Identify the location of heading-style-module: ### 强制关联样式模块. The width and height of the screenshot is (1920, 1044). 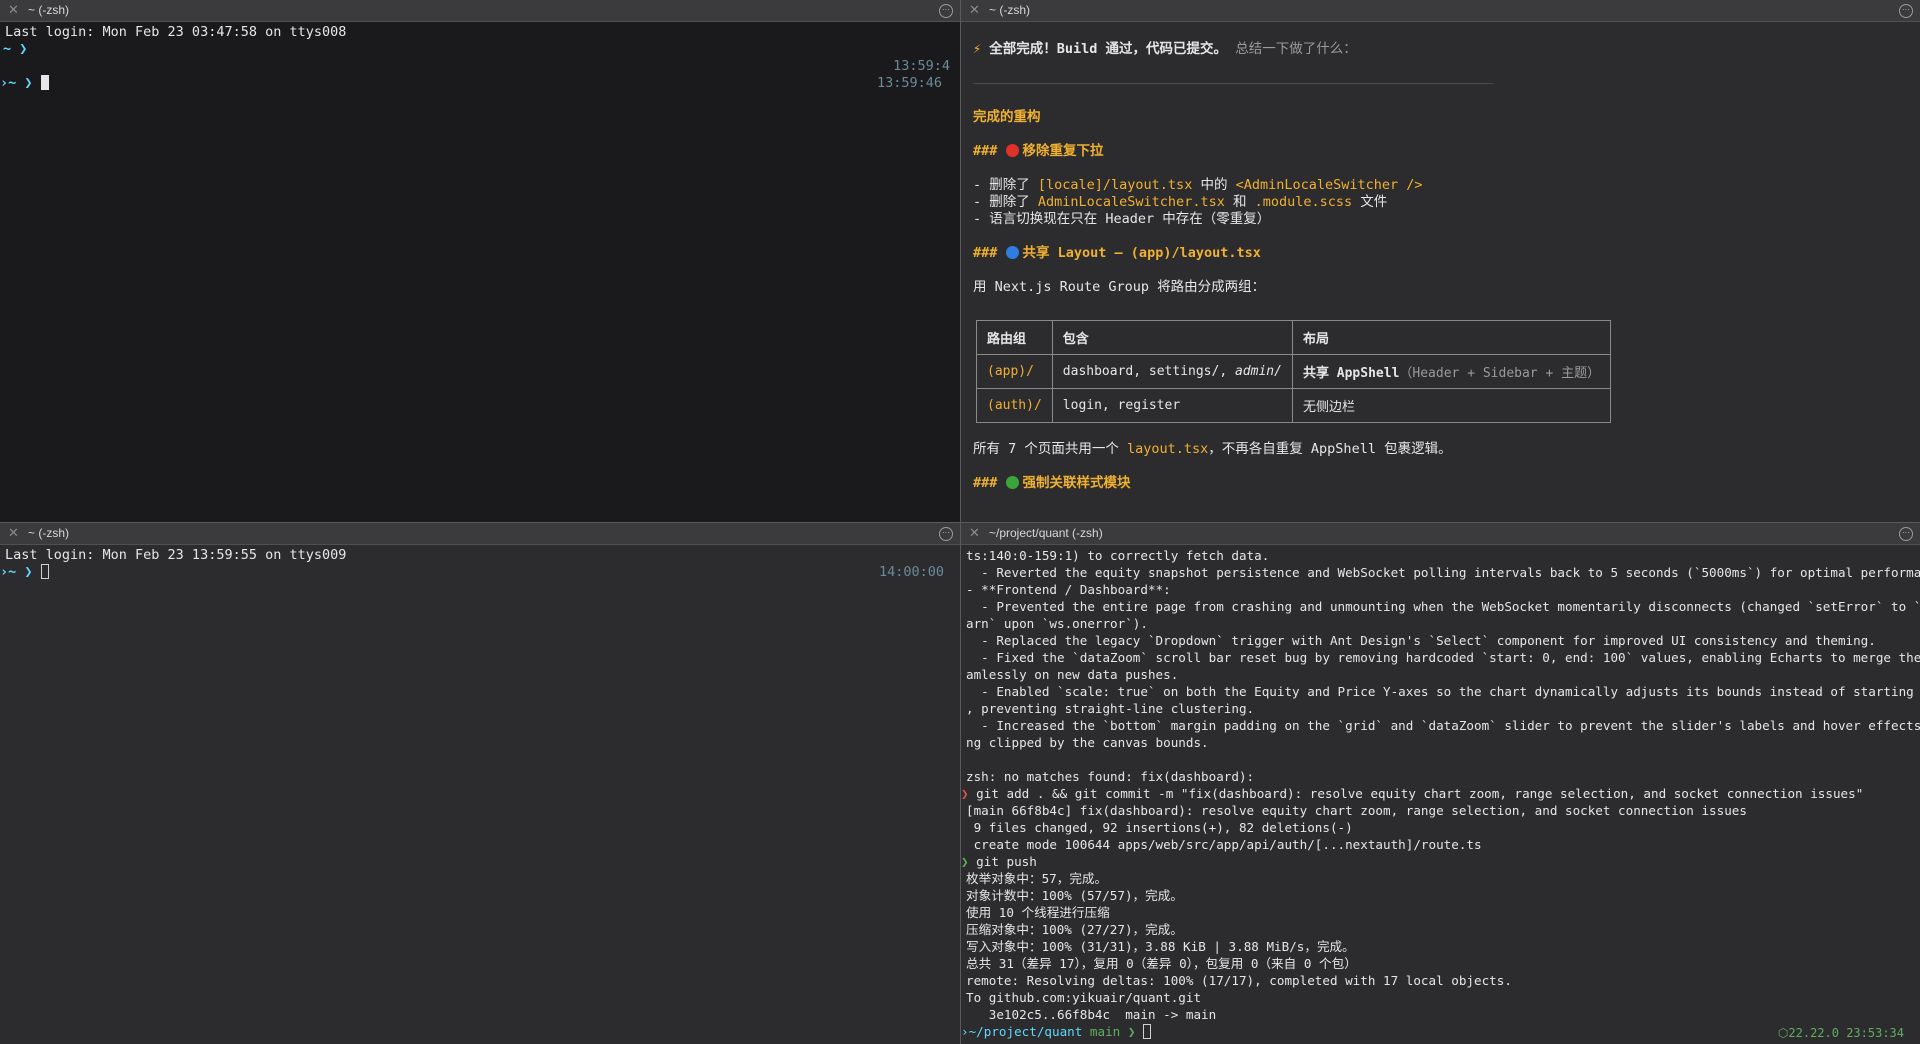
(1052, 483).